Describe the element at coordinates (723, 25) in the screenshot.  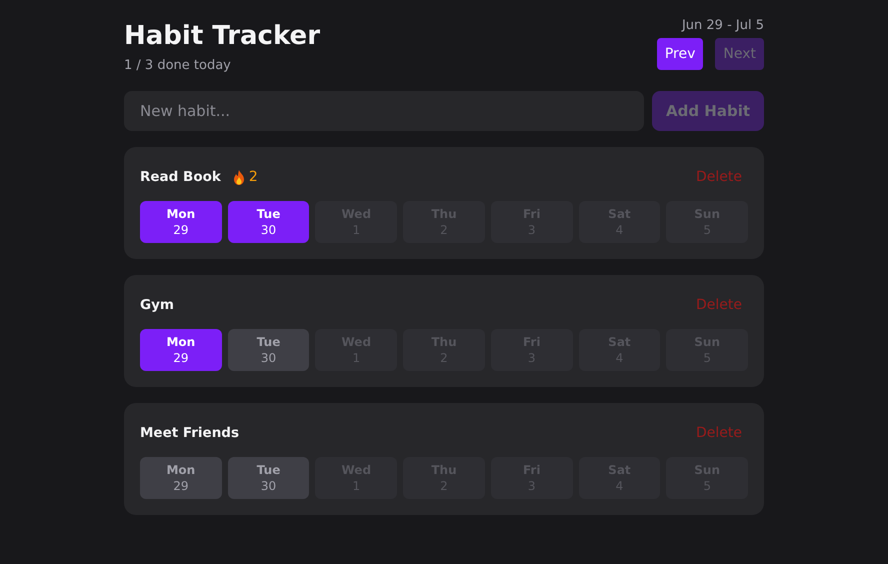
I see `week-range: Jun 29 - Jul 5` at that location.